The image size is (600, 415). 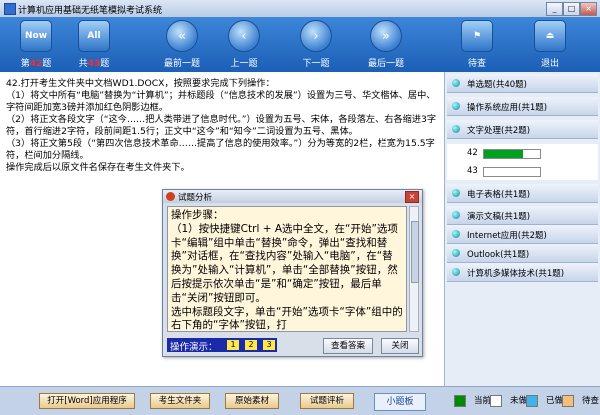 I want to click on analysis-scrollbar, so click(x=414, y=269).